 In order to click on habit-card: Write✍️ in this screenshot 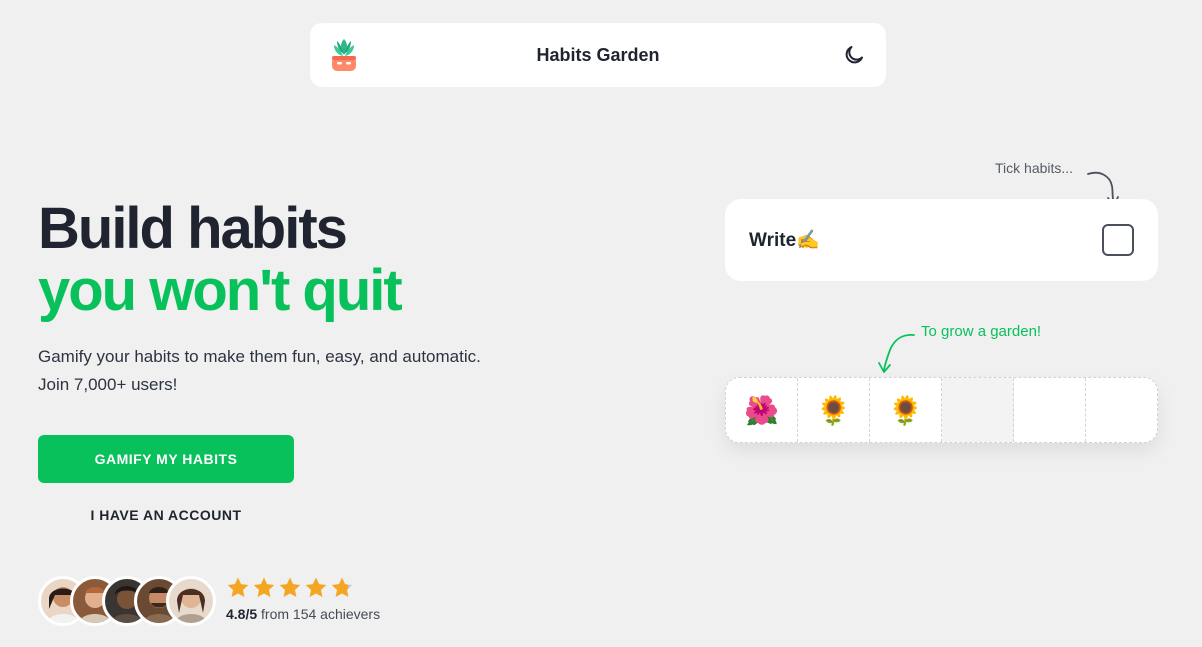, I will do `click(941, 240)`.